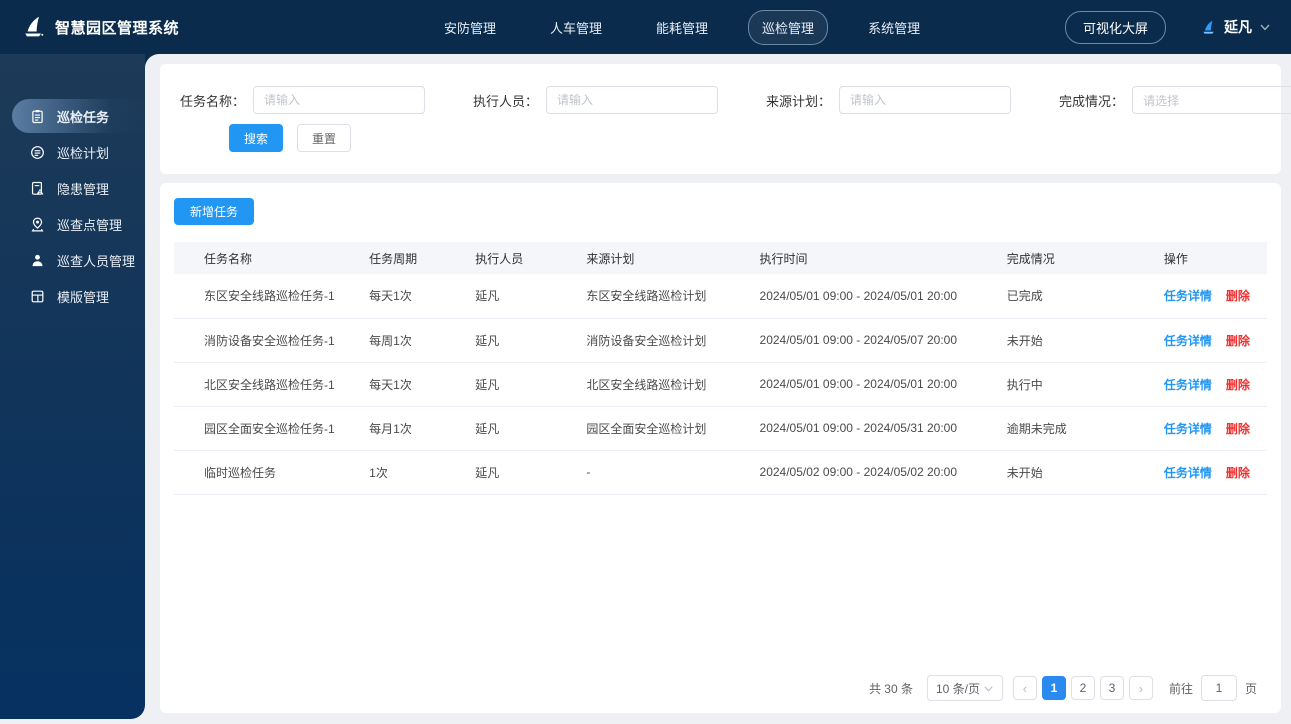 The width and height of the screenshot is (1291, 724). What do you see at coordinates (667, 384) in the screenshot?
I see `source-plan-cell: 北区安全线路巡检计划` at bounding box center [667, 384].